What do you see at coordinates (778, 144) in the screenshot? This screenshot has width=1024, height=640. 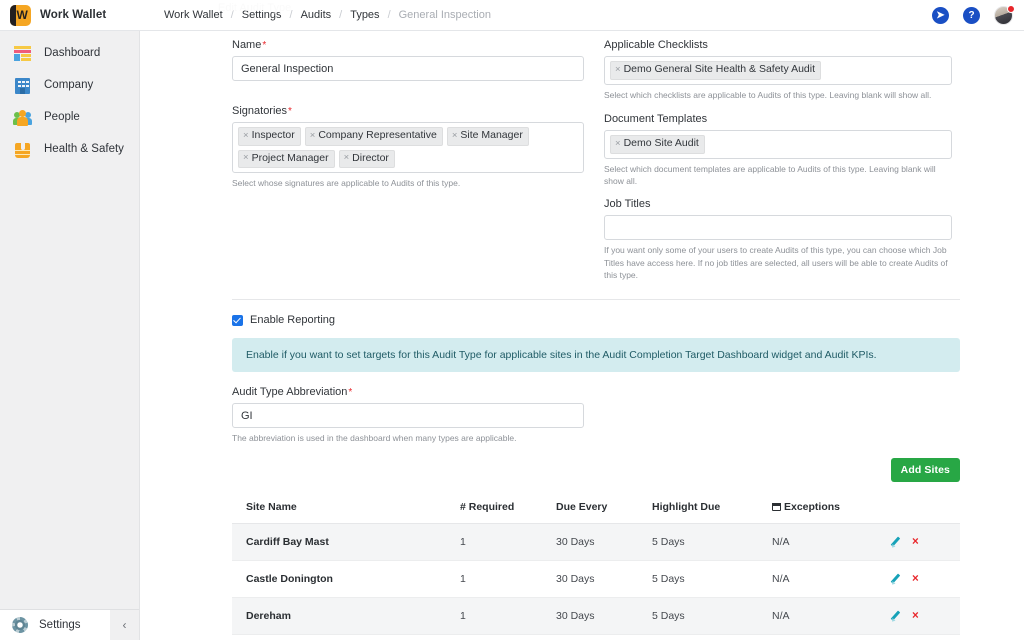 I see `templates-tag-input: × Demo Site Audit` at bounding box center [778, 144].